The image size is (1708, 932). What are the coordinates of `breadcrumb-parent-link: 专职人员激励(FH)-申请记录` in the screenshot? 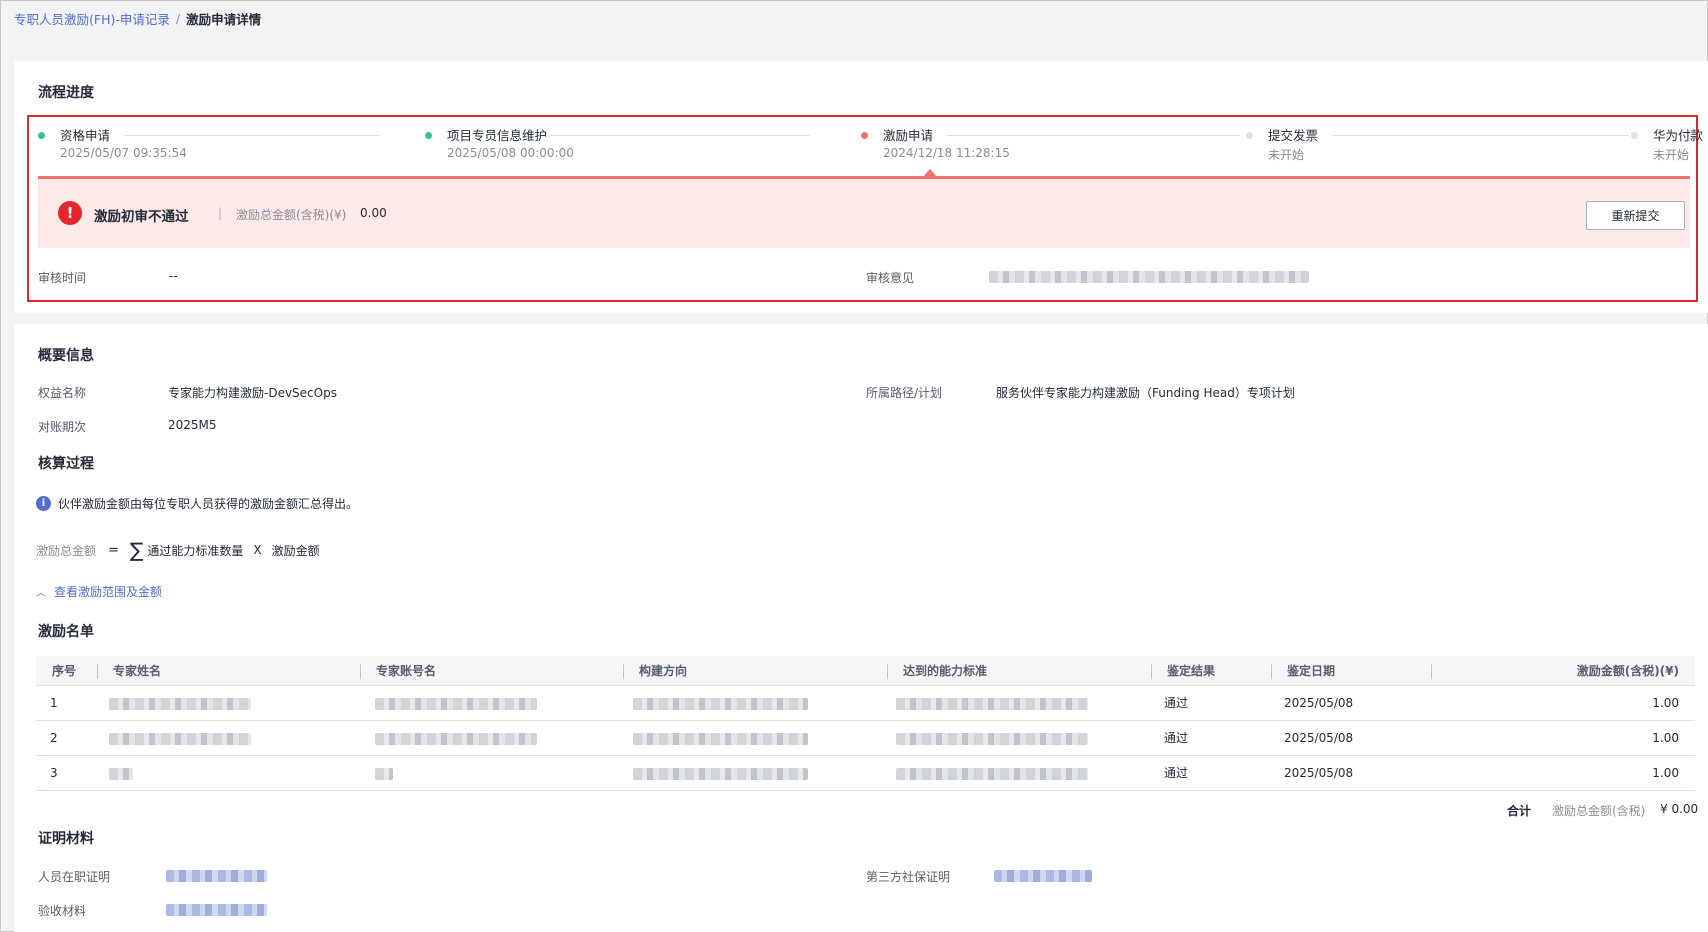 It's located at (92, 18).